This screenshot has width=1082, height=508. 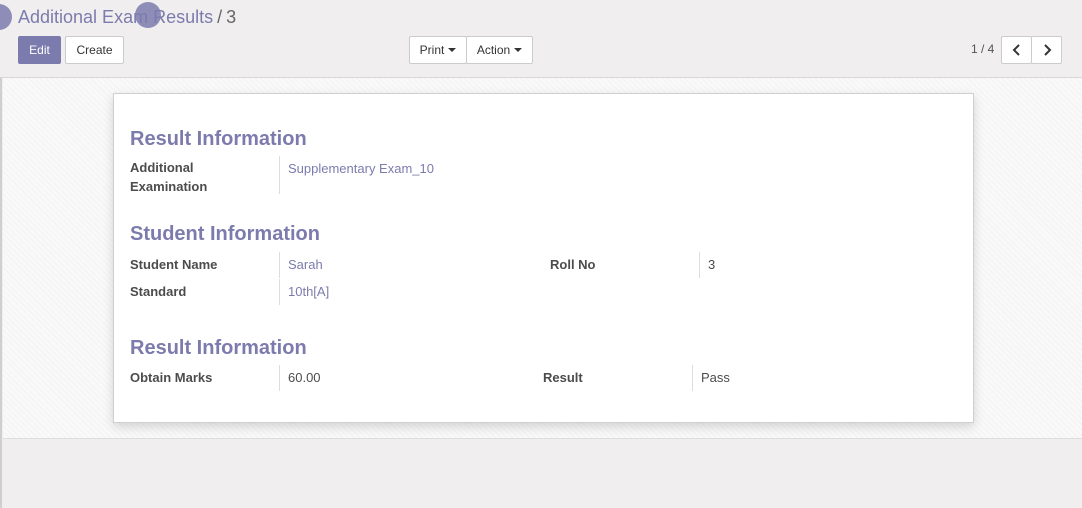 What do you see at coordinates (174, 264) in the screenshot?
I see `field-label-student-name: Student Name` at bounding box center [174, 264].